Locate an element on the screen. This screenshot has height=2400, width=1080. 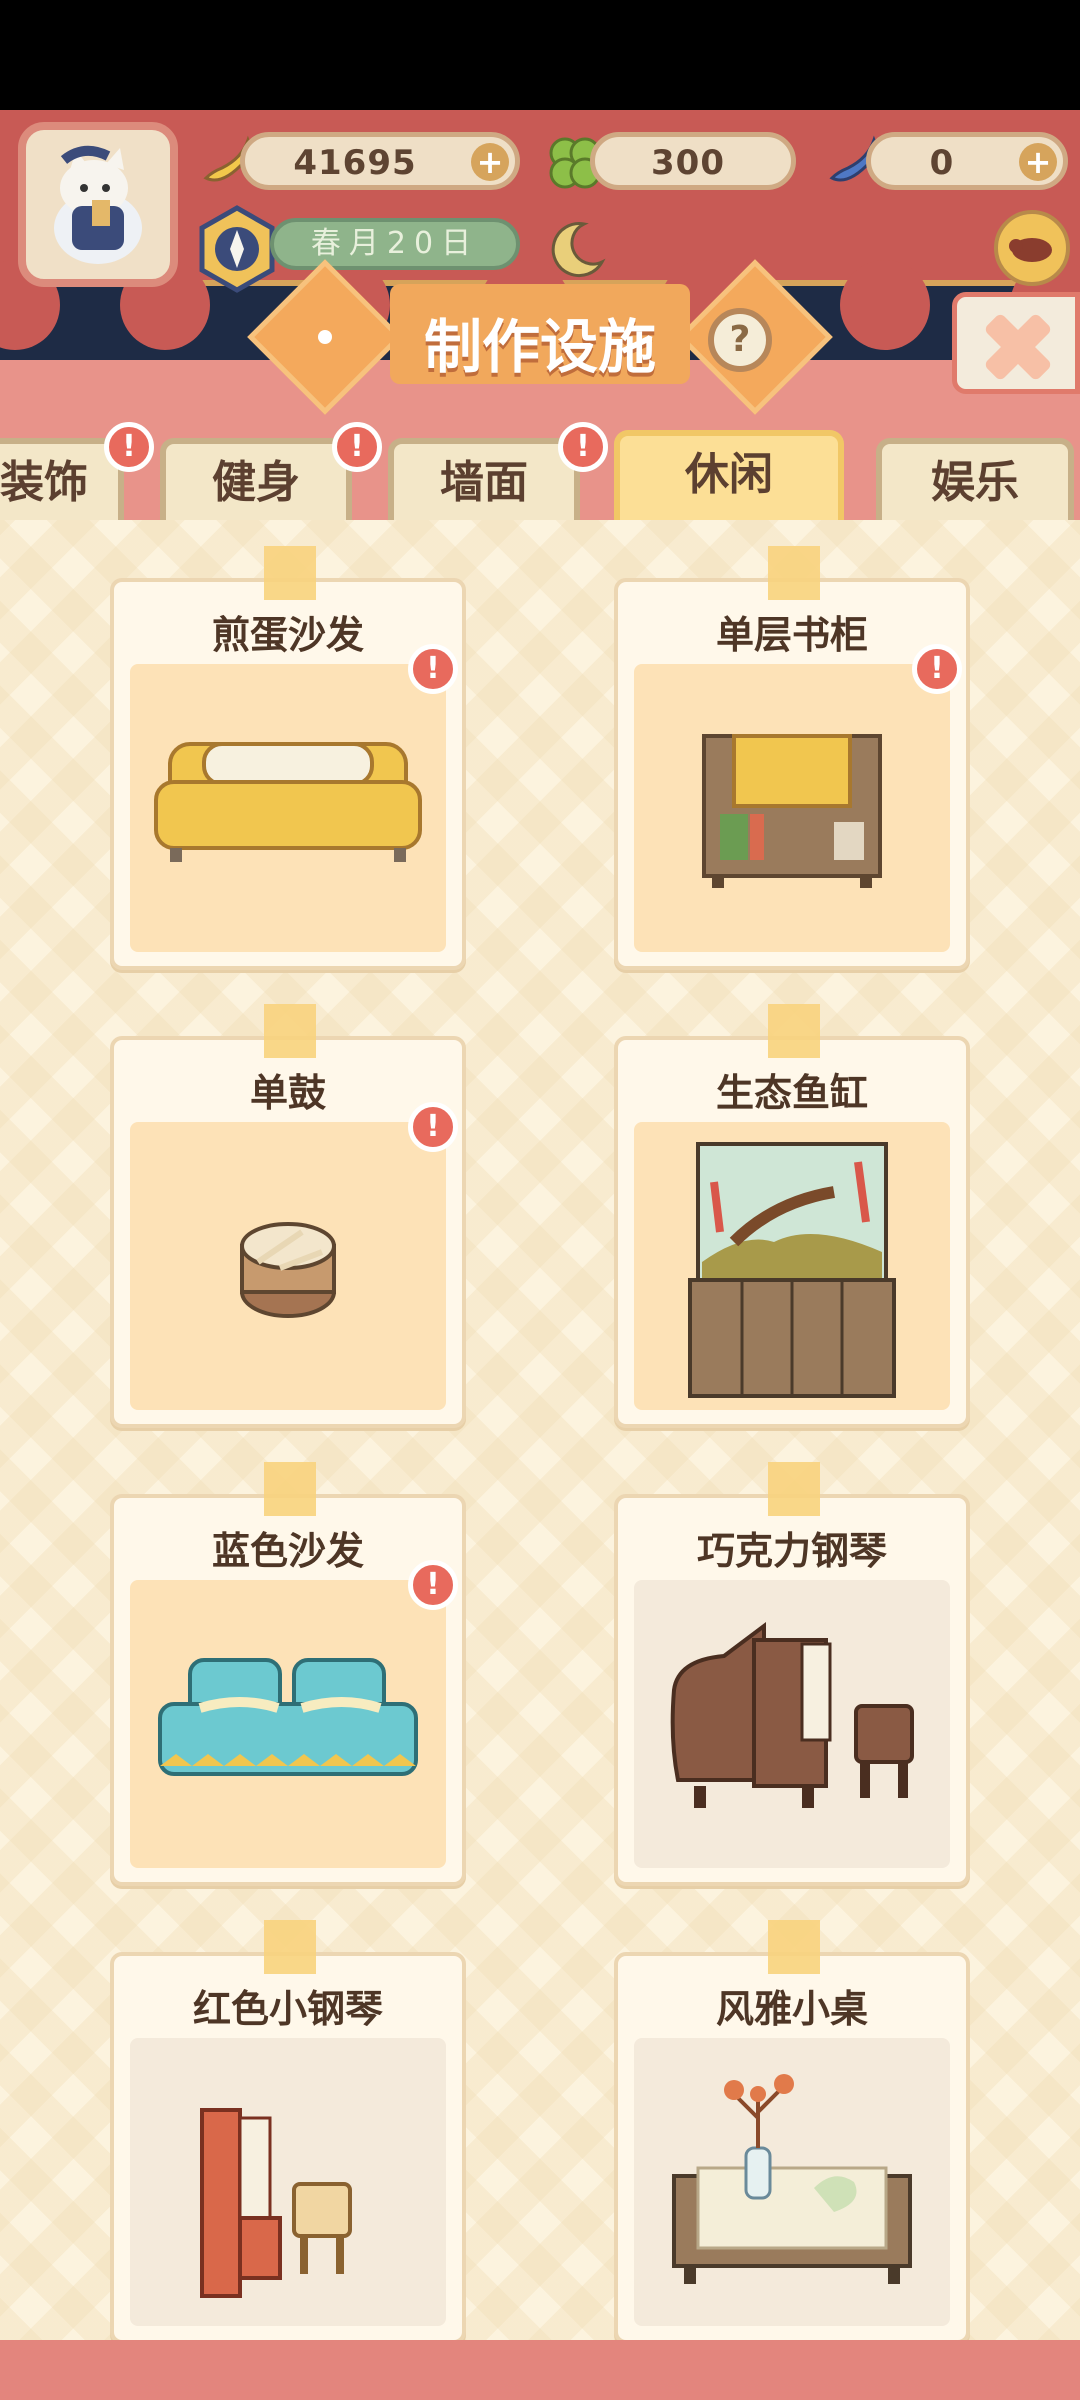
item-name: 单层书柜 is located at coordinates (791, 635).